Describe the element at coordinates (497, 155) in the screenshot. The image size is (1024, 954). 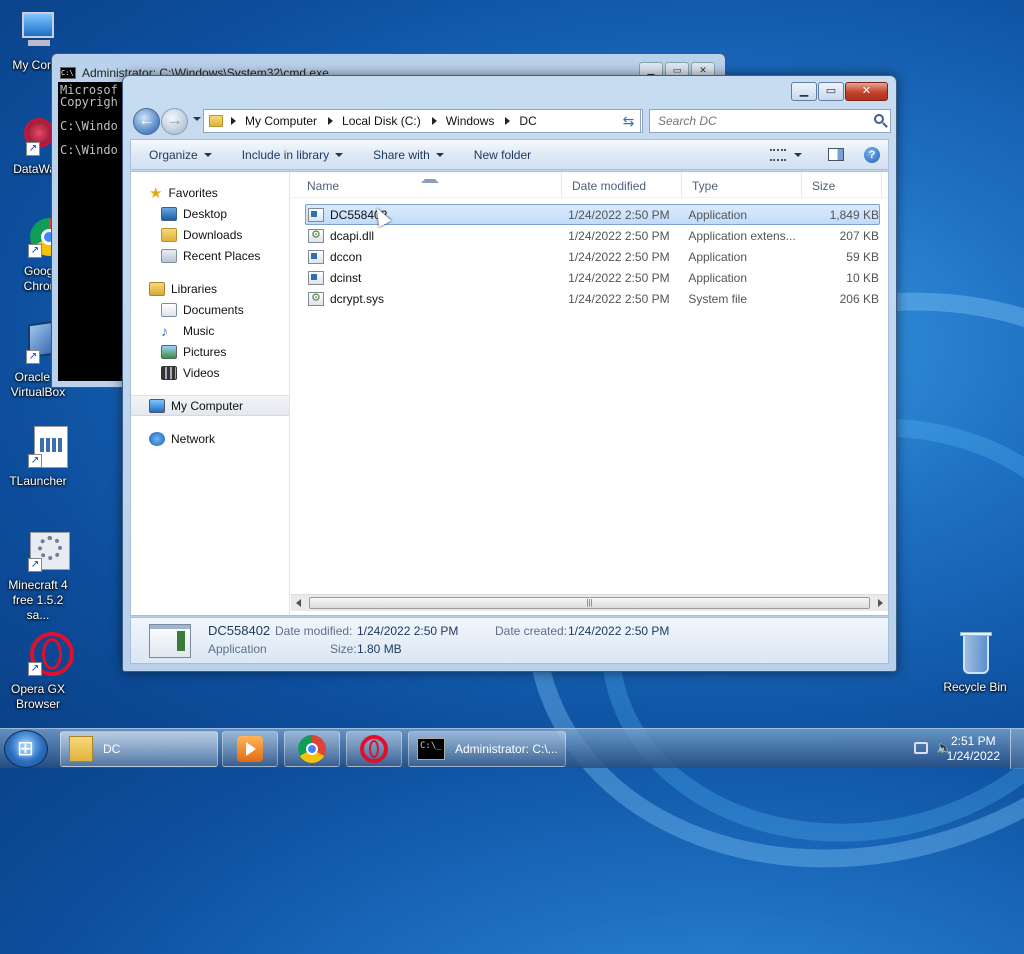
I see `new-folder-button: New folder` at that location.